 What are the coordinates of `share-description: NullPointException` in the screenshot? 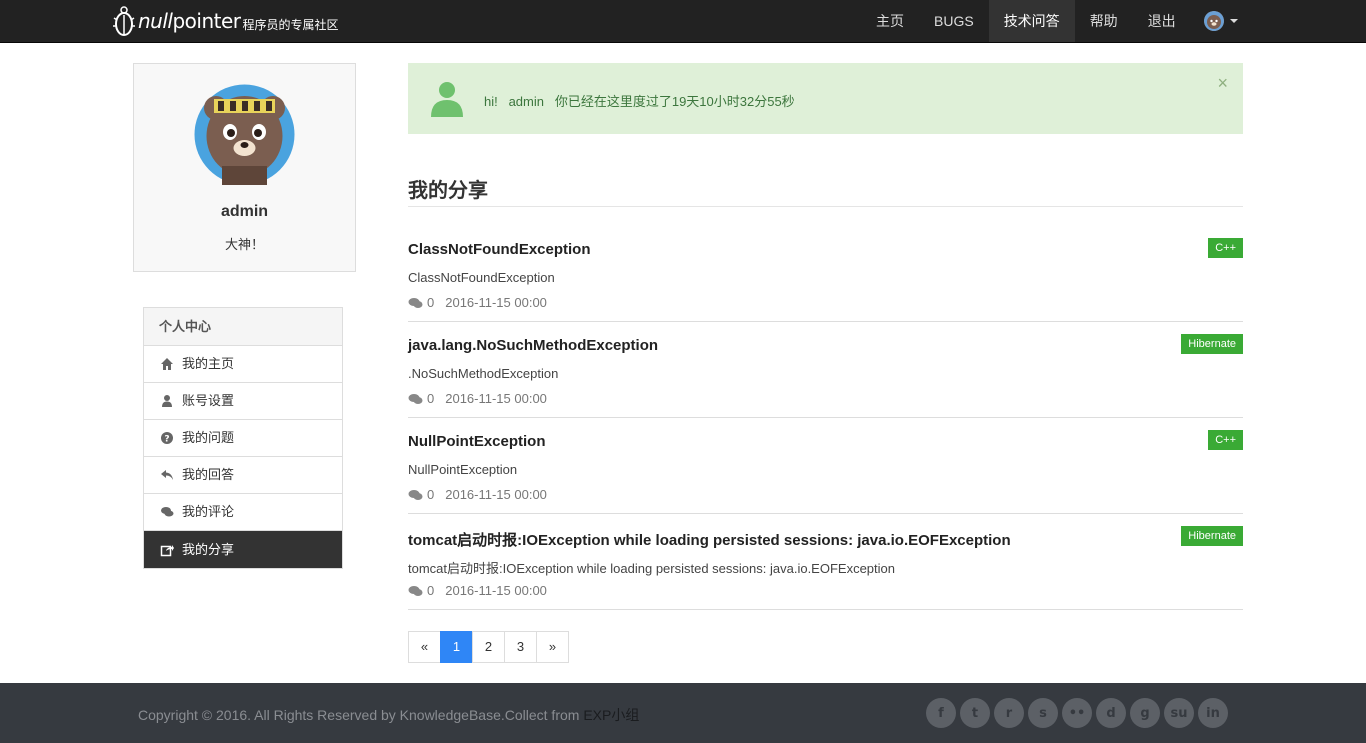 It's located at (463, 469).